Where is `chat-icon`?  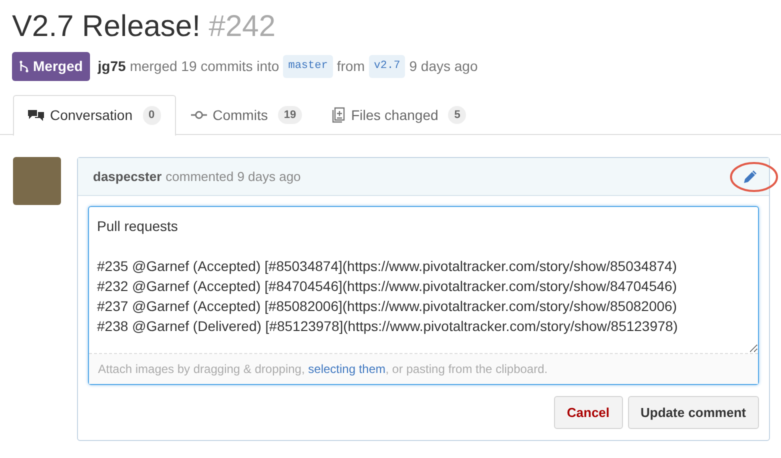
chat-icon is located at coordinates (36, 115).